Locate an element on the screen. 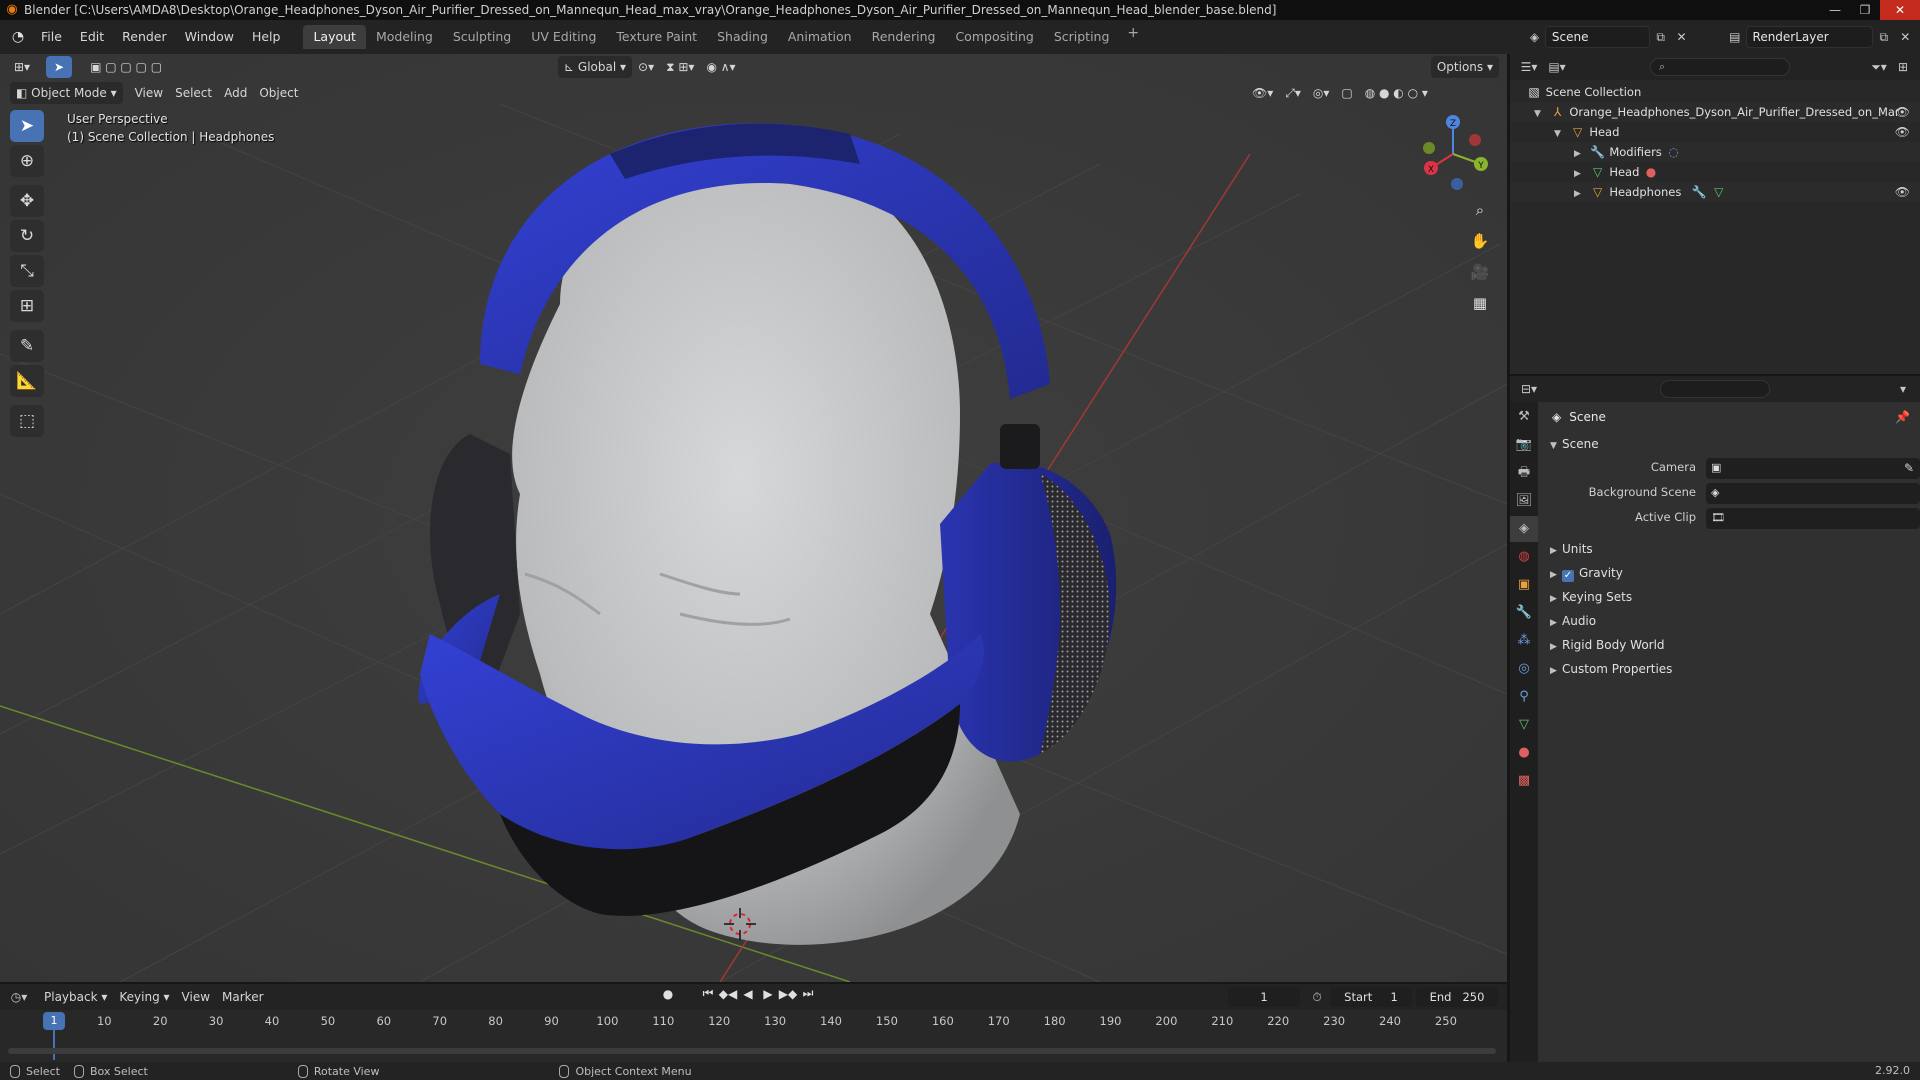 The width and height of the screenshot is (1920, 1080). tab-uv-editing: UV Editing is located at coordinates (563, 37).